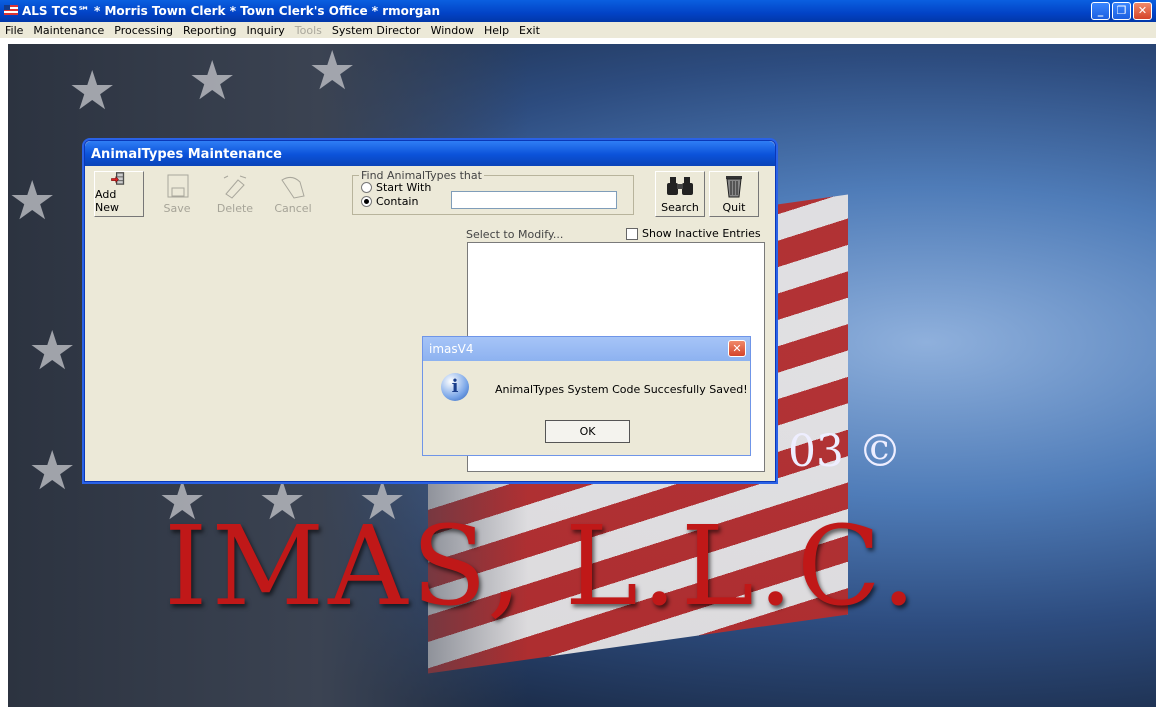  What do you see at coordinates (496, 30) in the screenshot?
I see `menu-help: Help` at bounding box center [496, 30].